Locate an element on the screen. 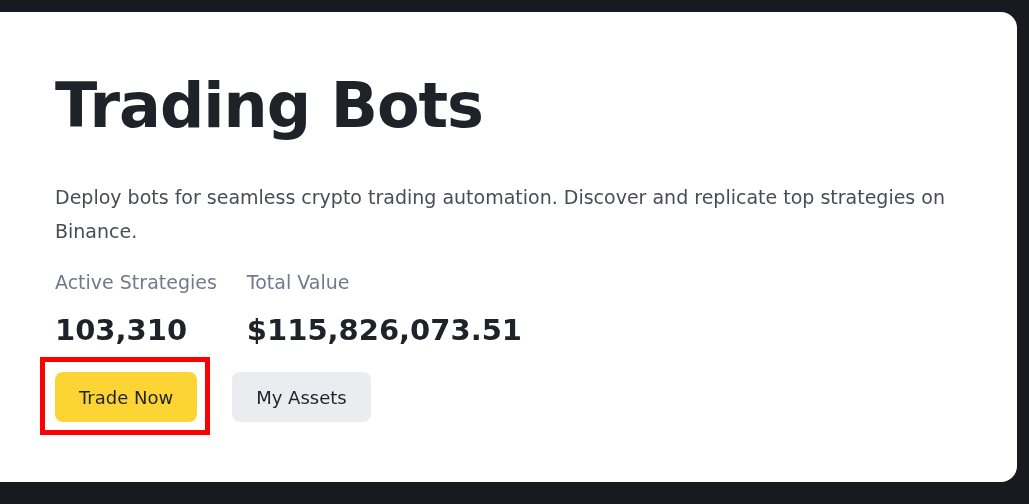 The image size is (1029, 504). page-title: Trading Bots is located at coordinates (270, 106).